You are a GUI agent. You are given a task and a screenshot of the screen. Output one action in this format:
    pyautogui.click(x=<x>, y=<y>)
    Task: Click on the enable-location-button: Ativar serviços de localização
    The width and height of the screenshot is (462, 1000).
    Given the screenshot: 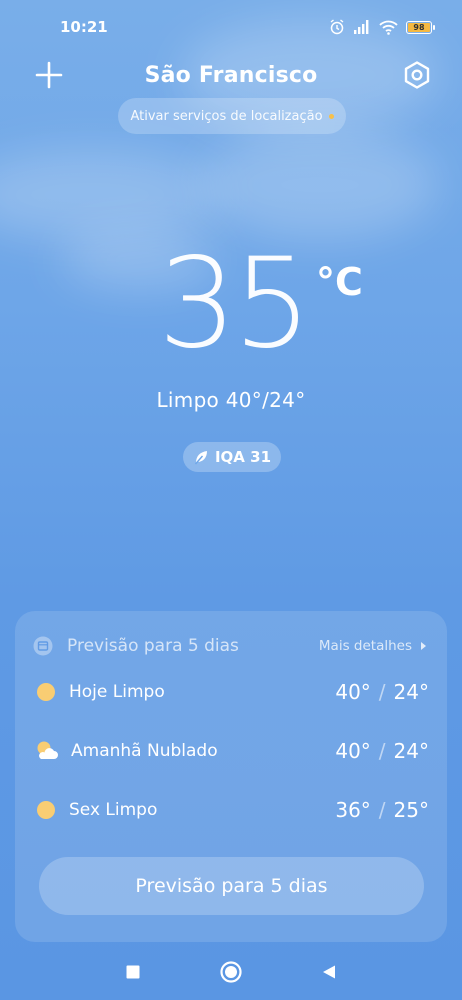 What is the action you would take?
    pyautogui.click(x=232, y=116)
    